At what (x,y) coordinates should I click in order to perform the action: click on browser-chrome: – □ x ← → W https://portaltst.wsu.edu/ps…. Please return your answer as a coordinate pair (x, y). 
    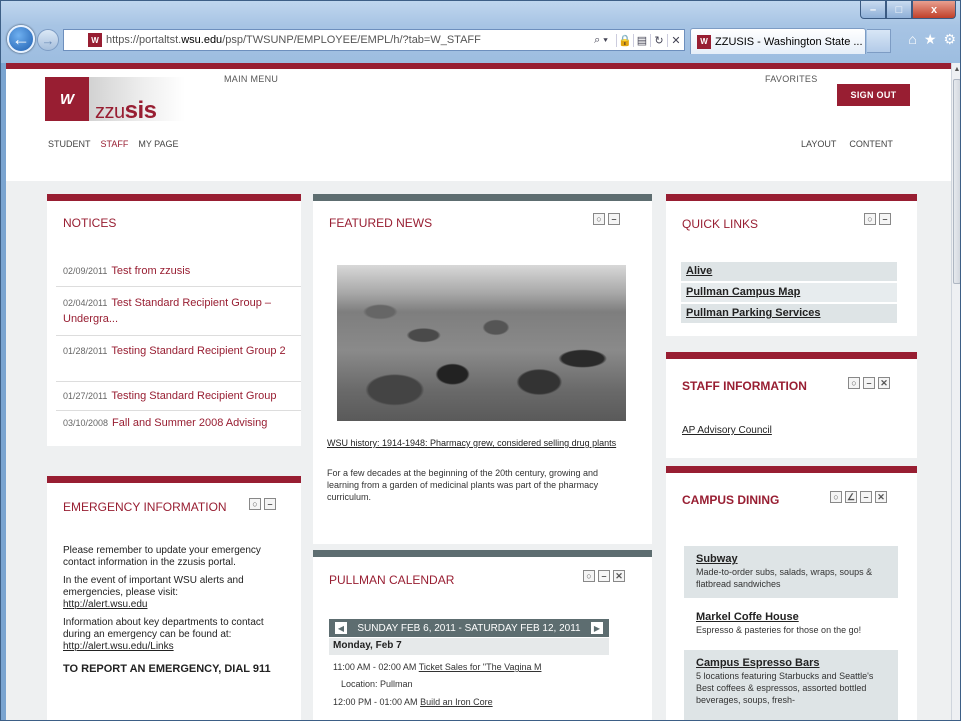
    Looking at the image, I should click on (480, 32).